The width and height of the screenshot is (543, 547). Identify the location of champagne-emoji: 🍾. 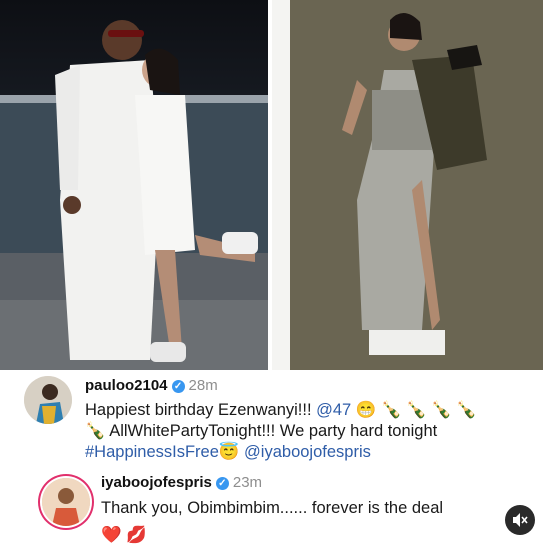
(95, 431).